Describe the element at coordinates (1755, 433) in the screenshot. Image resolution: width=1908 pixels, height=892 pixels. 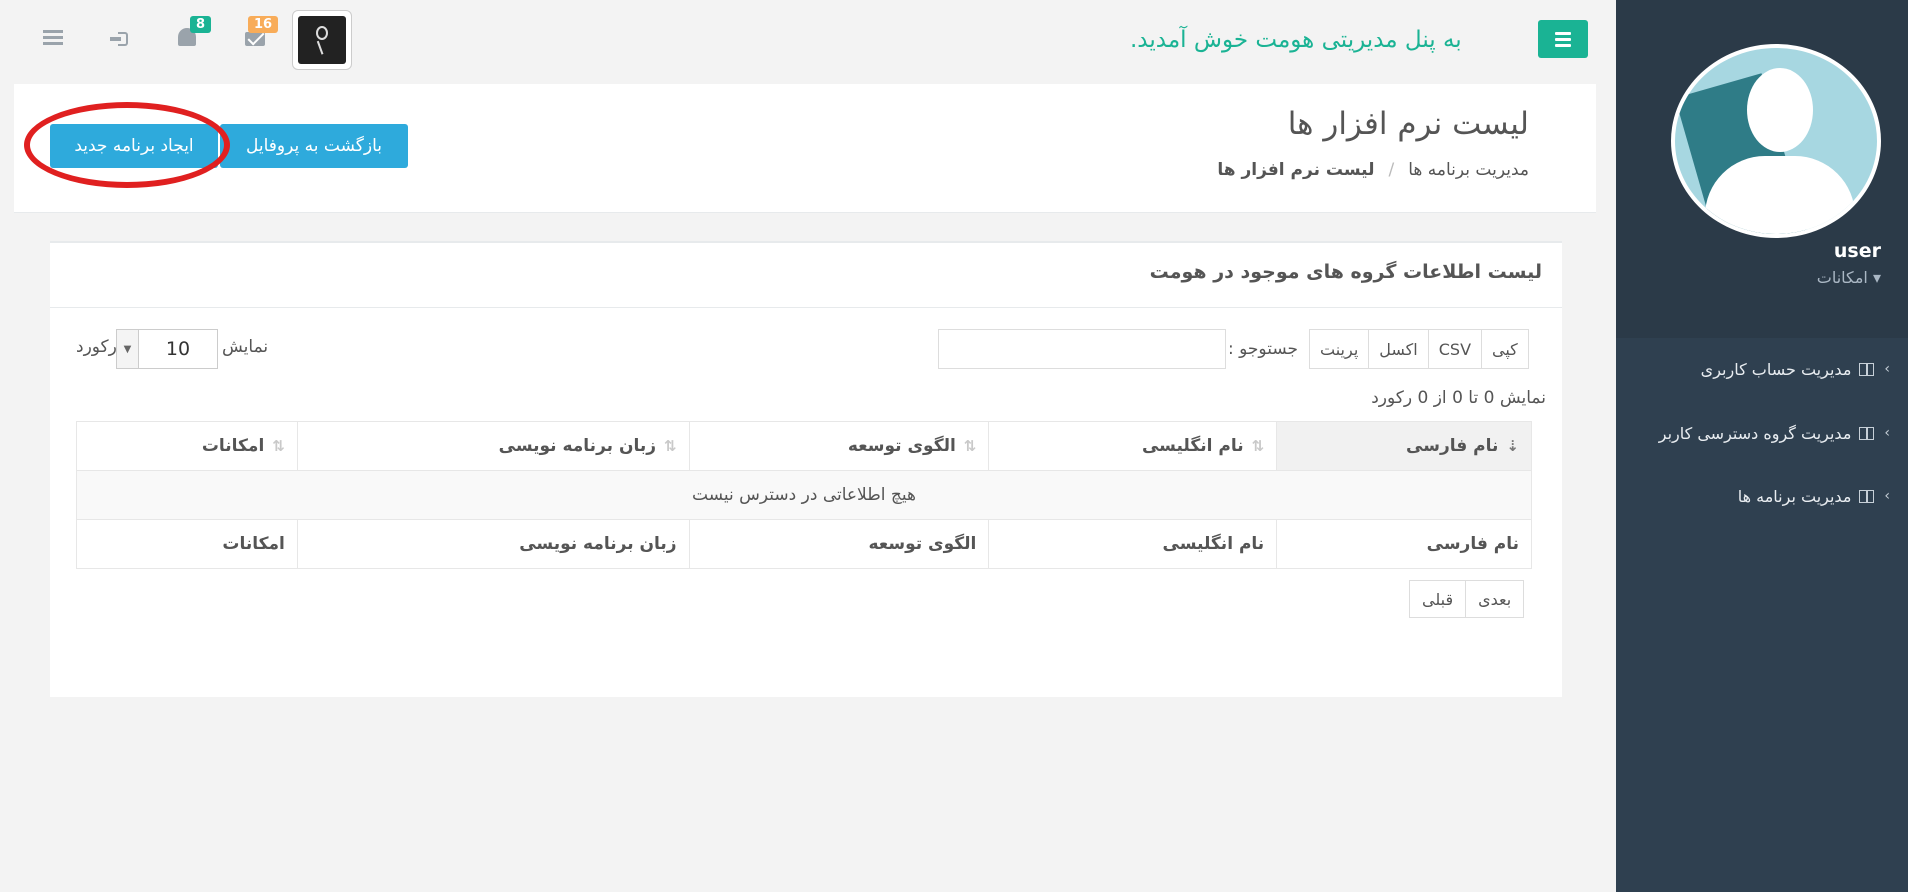
I see `sidebar-item-label: مدیریت گروه دسترسی کاربر` at that location.